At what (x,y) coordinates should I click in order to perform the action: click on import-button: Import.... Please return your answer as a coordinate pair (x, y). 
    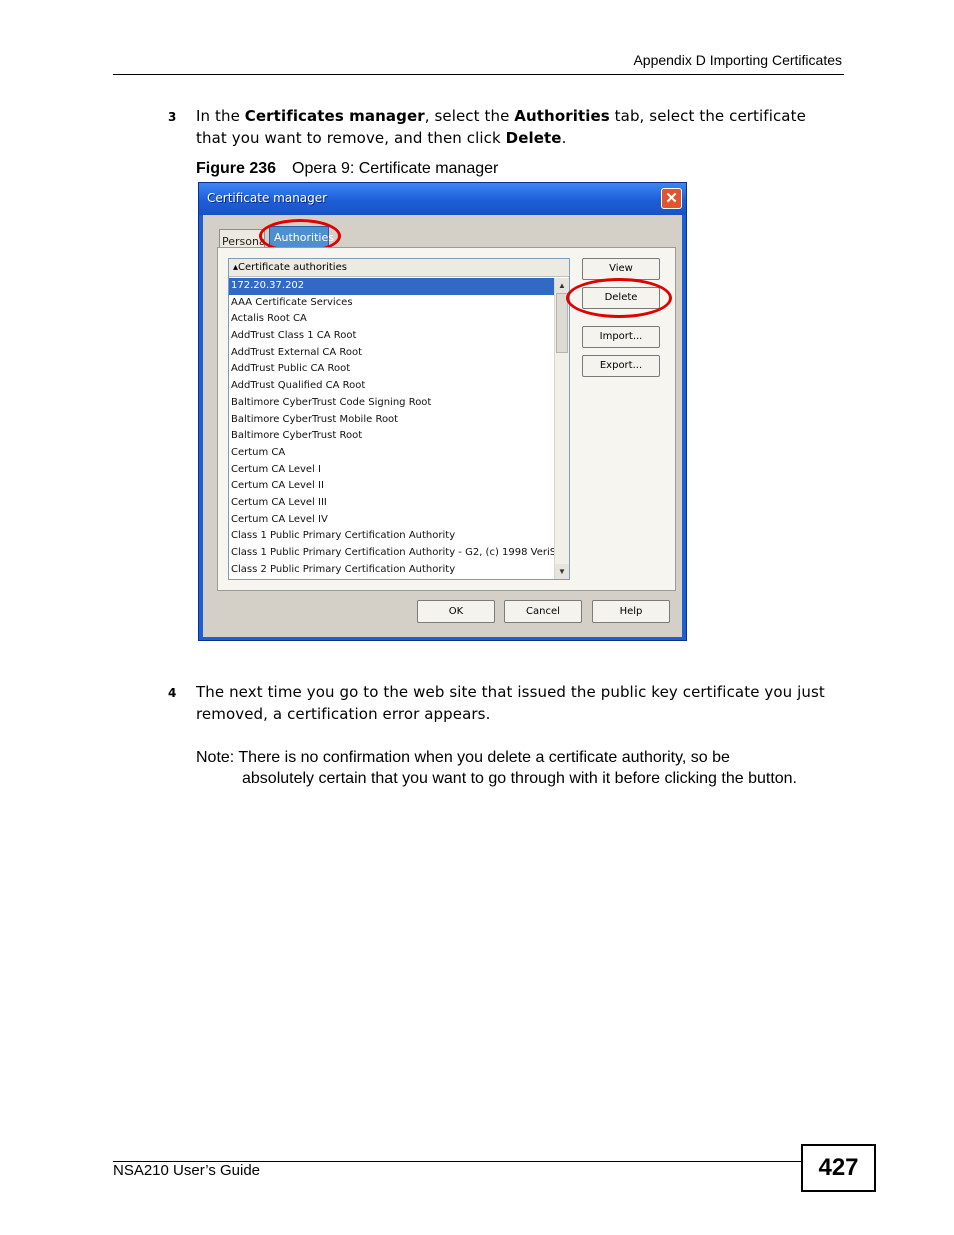
    Looking at the image, I should click on (621, 337).